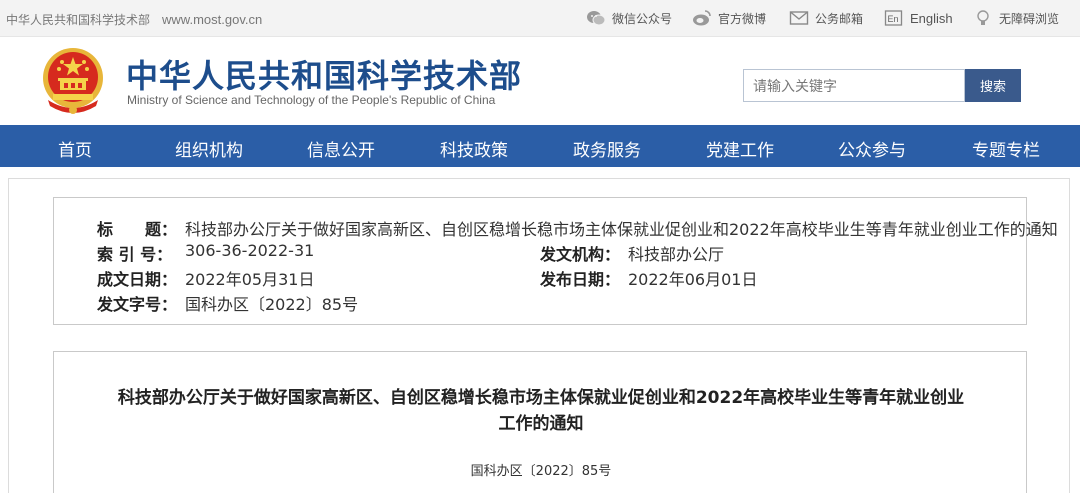  I want to click on accessibility-link: 无障碍浏览, so click(1016, 18).